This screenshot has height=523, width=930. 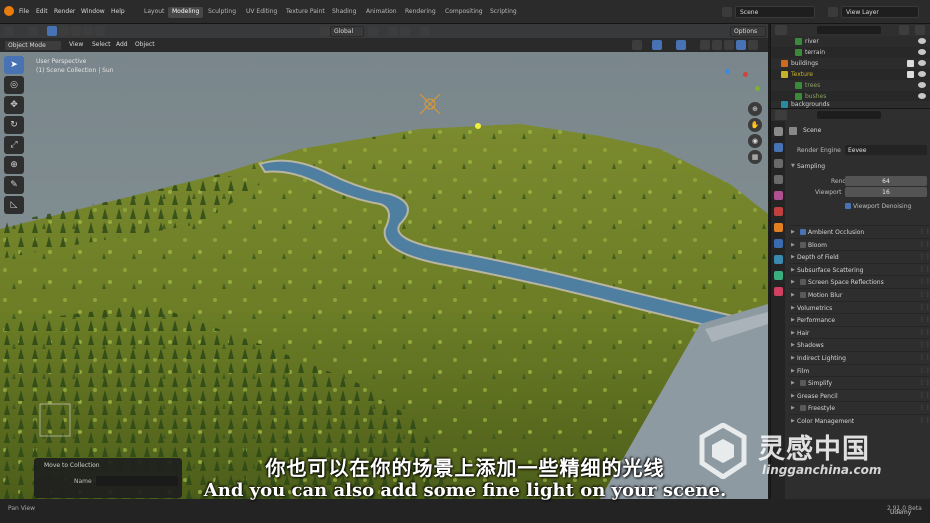 I want to click on tab-modifiers-icon, so click(x=778, y=243).